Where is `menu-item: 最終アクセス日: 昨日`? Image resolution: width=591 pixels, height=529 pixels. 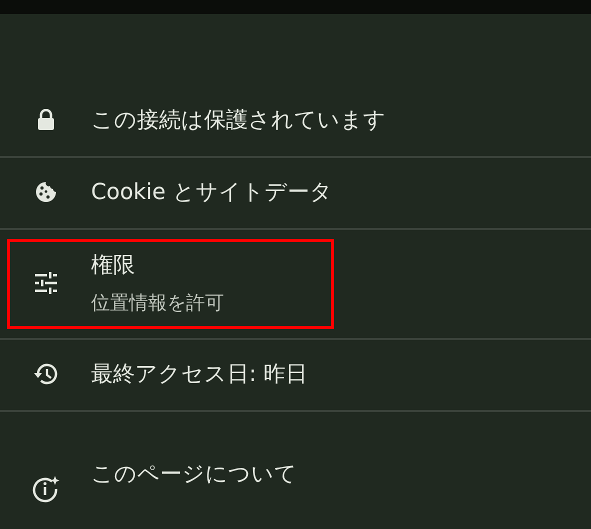 menu-item: 最終アクセス日: 昨日 is located at coordinates (295, 376).